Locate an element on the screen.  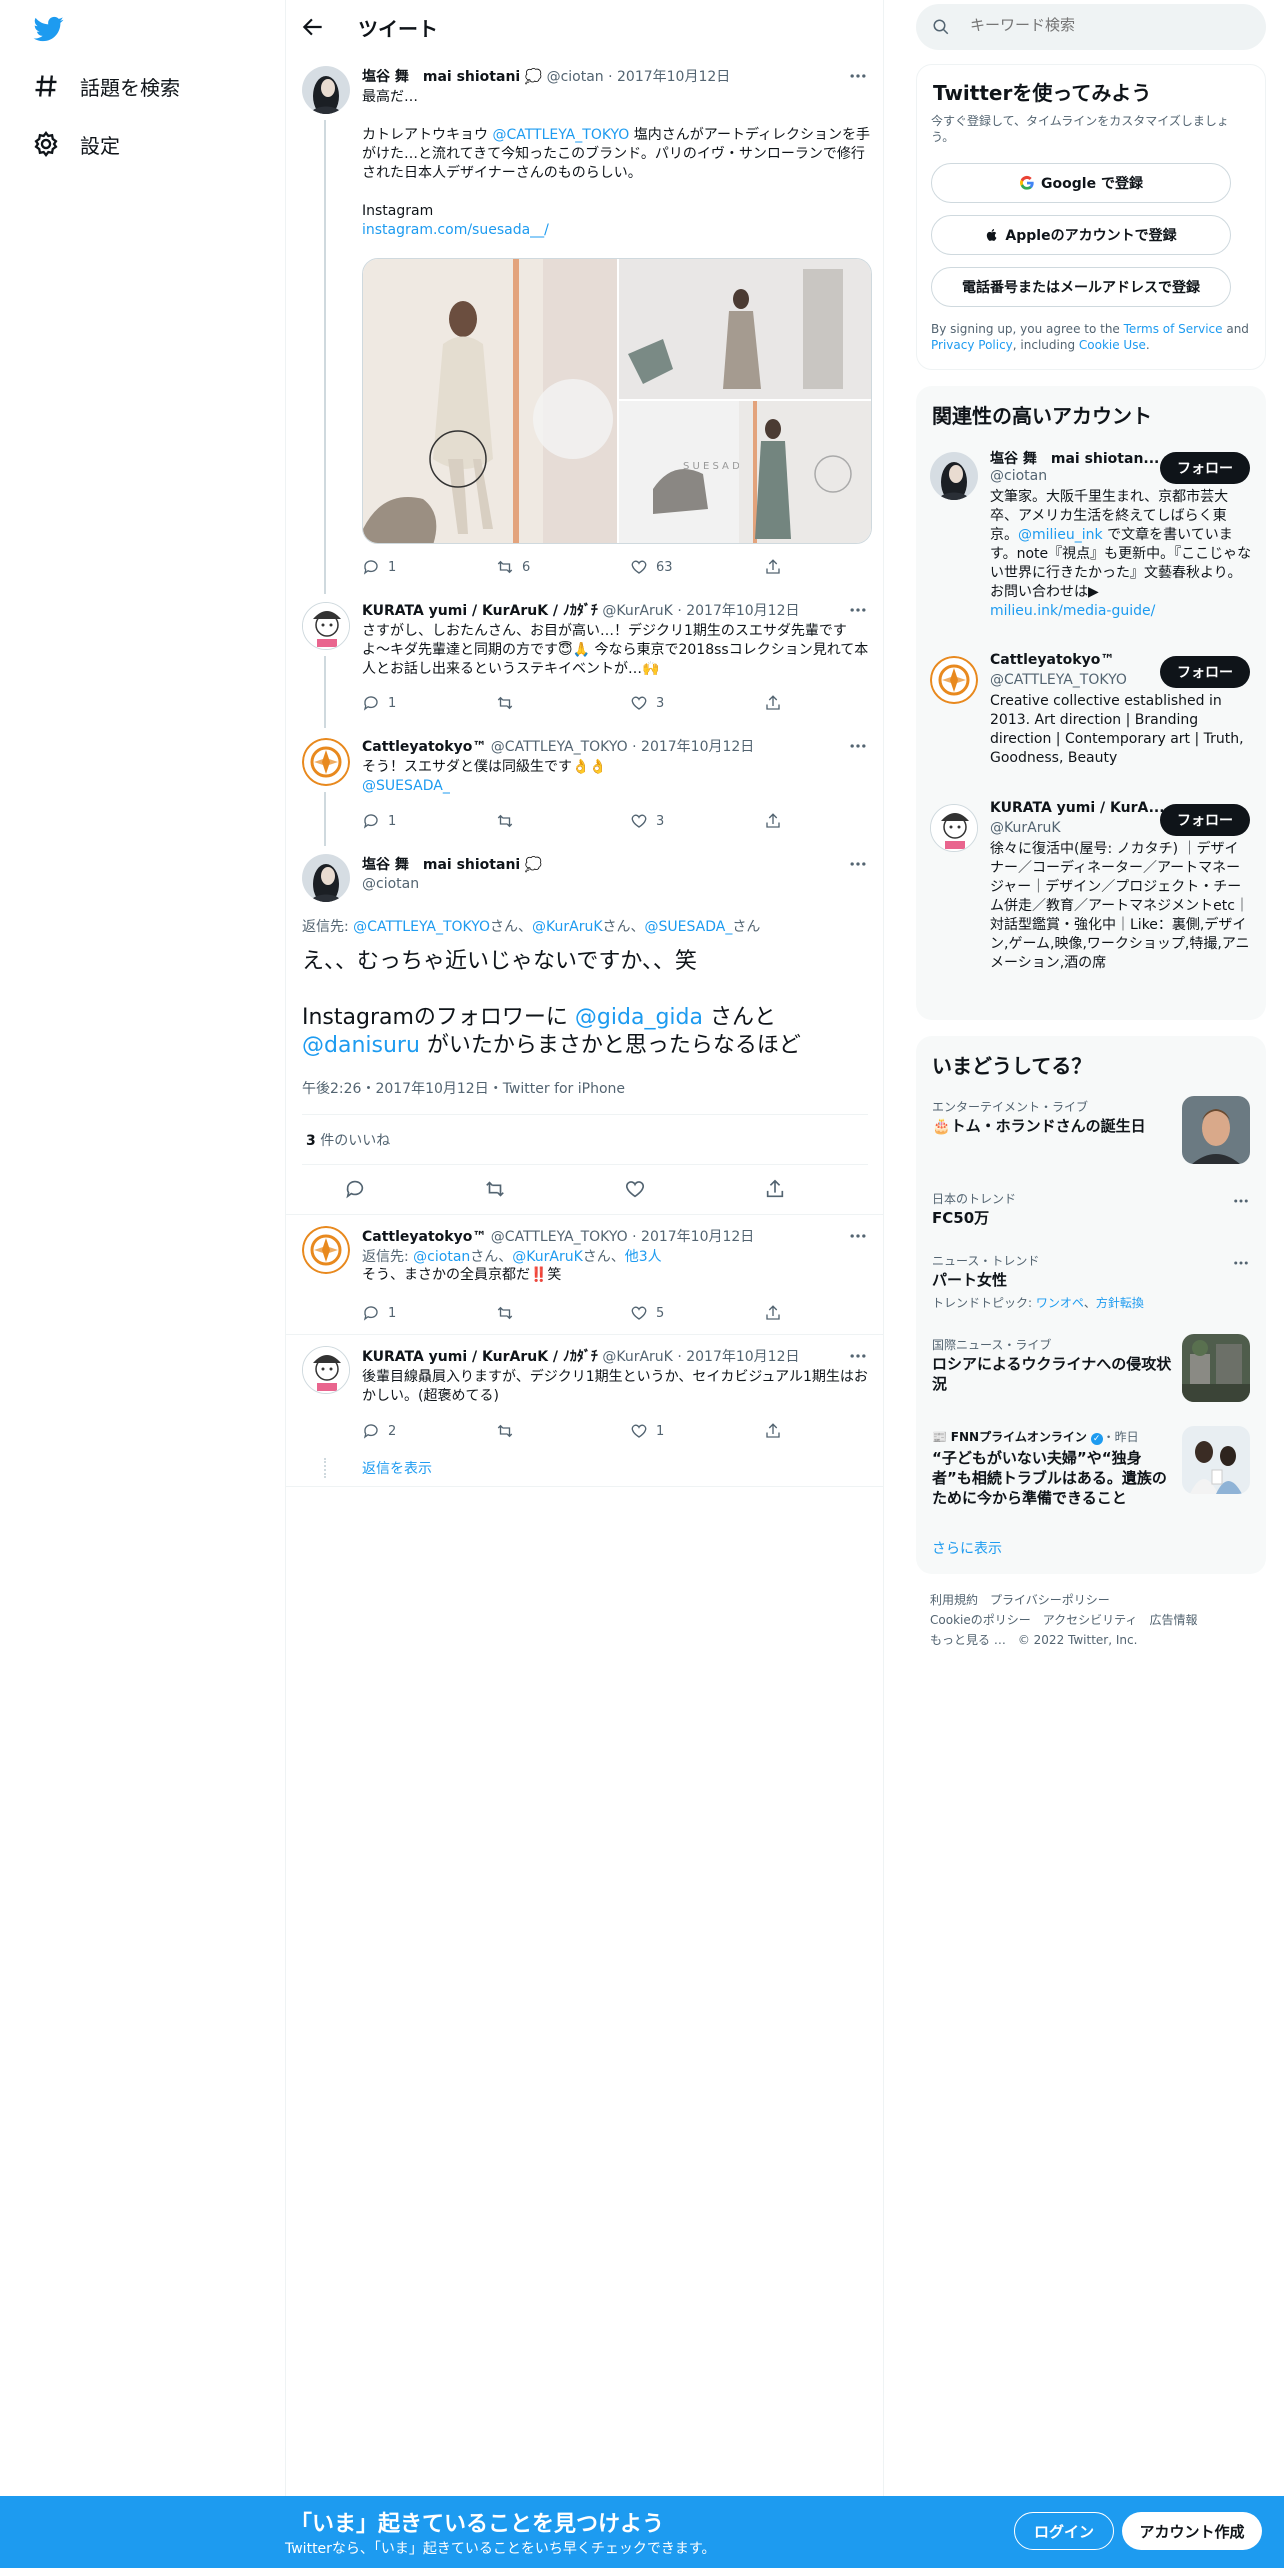
retweet-icon is located at coordinates (495, 1189).